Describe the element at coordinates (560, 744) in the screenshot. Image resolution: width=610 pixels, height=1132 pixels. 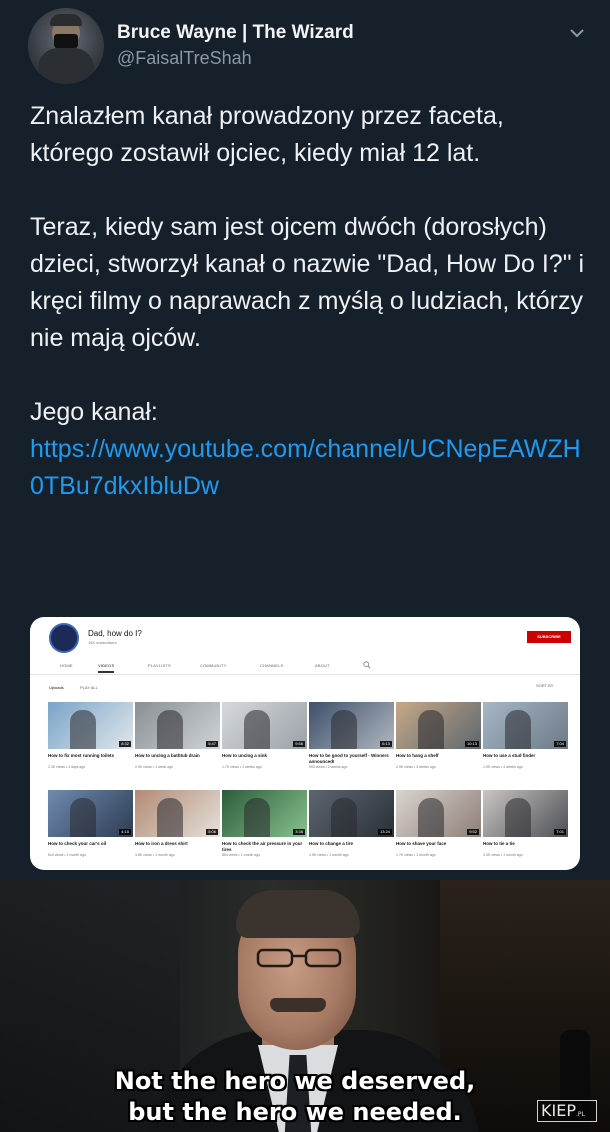
I see `video-duration: 7:04` at that location.